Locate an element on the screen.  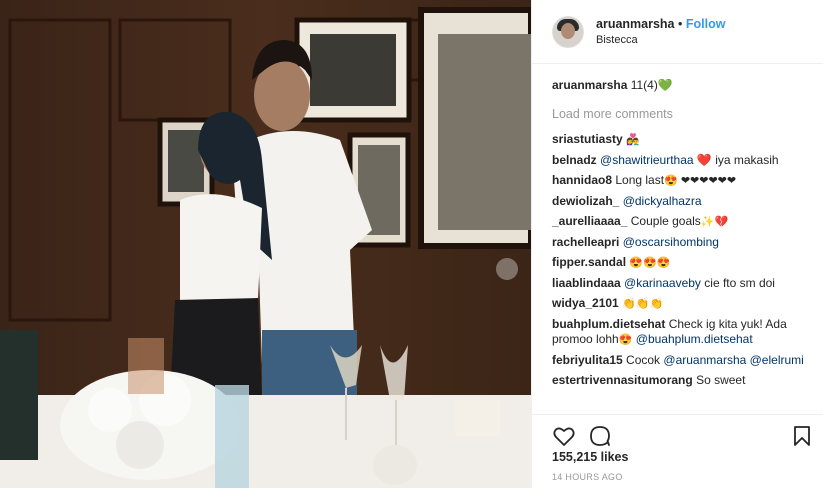
list-item: estertrivennasitumorang So sweet is located at coordinates (678, 380).